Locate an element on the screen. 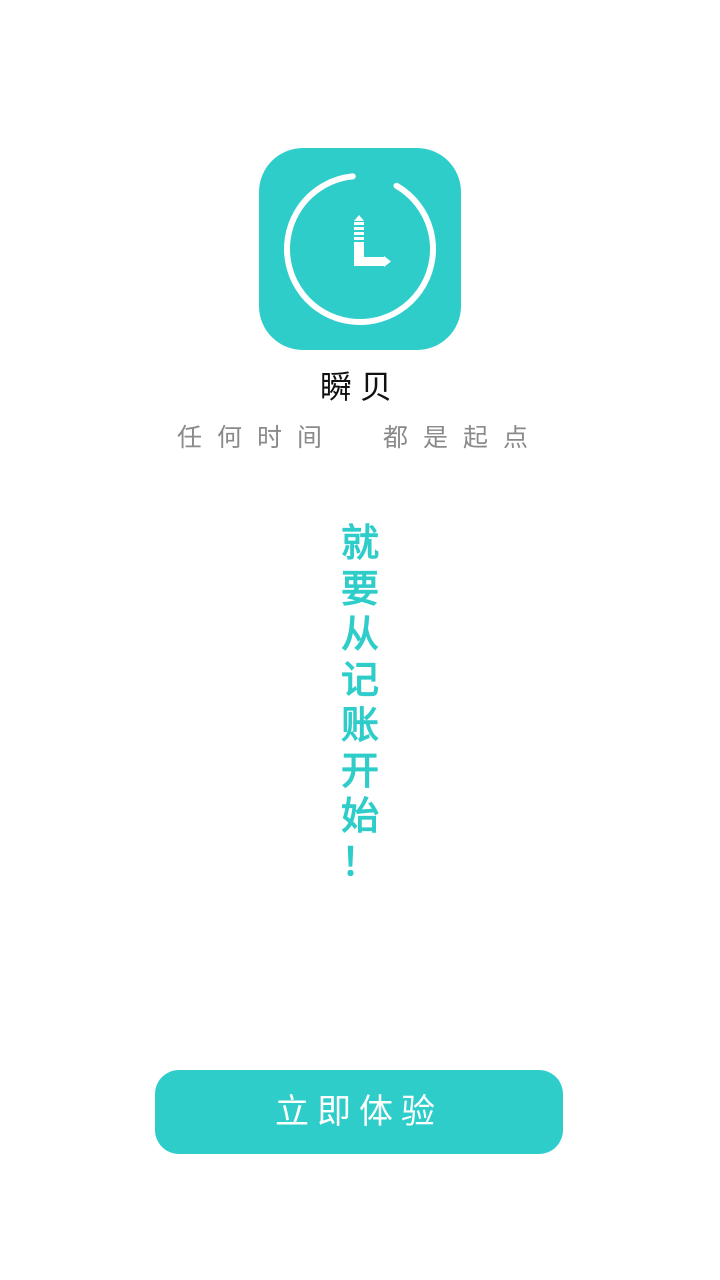  clock-icon is located at coordinates (360, 249).